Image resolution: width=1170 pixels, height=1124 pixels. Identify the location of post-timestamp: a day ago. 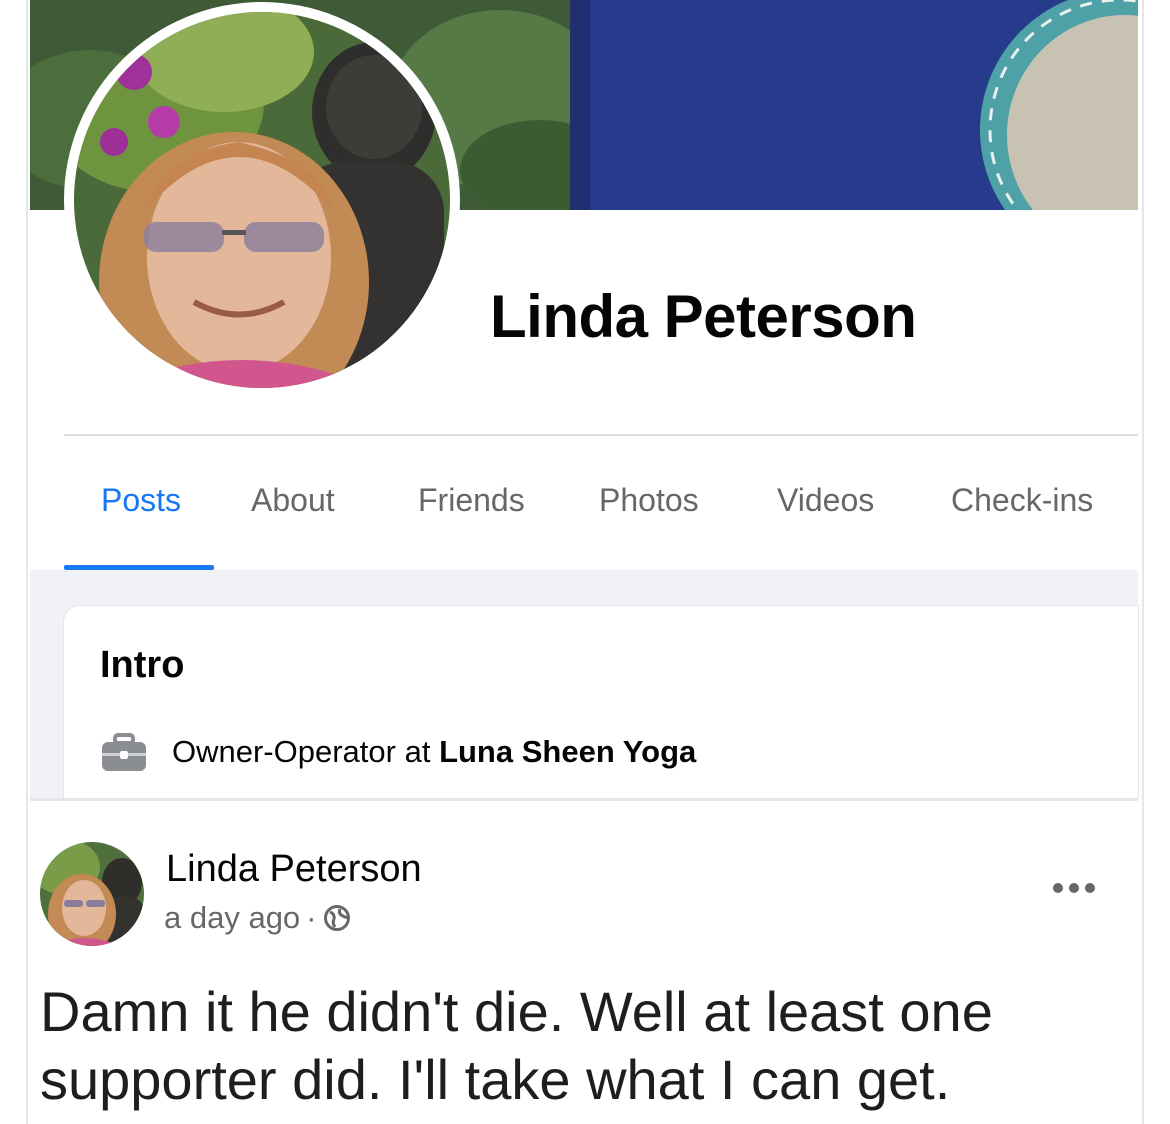
(232, 918).